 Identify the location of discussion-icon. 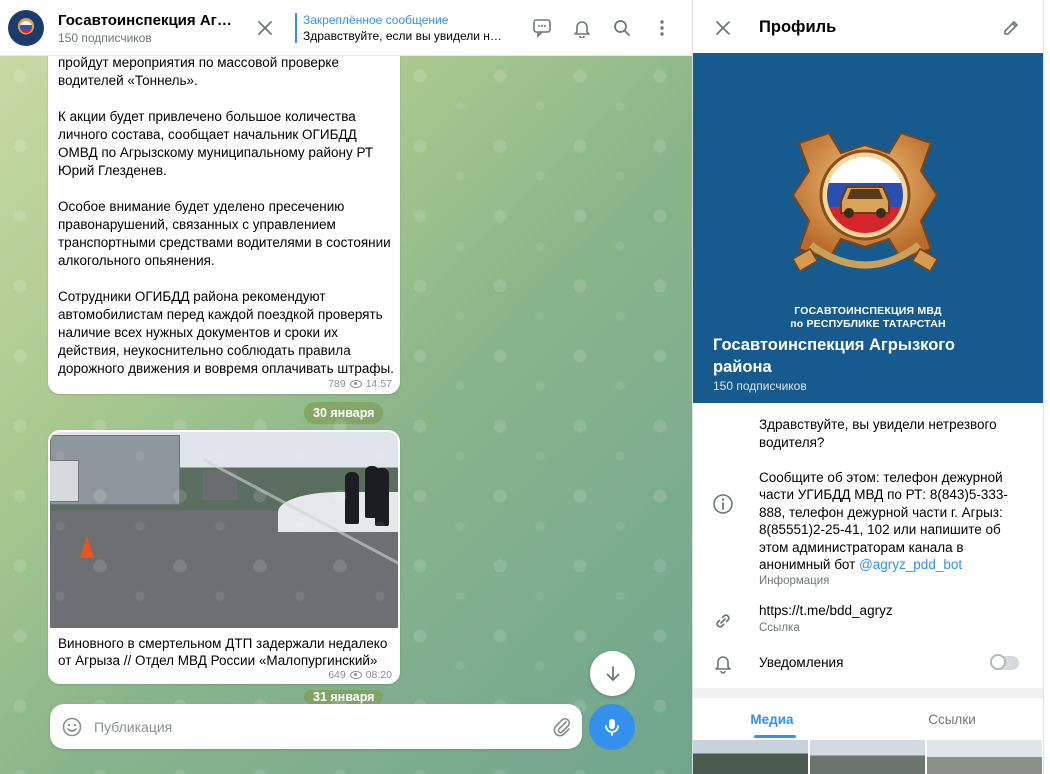
(542, 28).